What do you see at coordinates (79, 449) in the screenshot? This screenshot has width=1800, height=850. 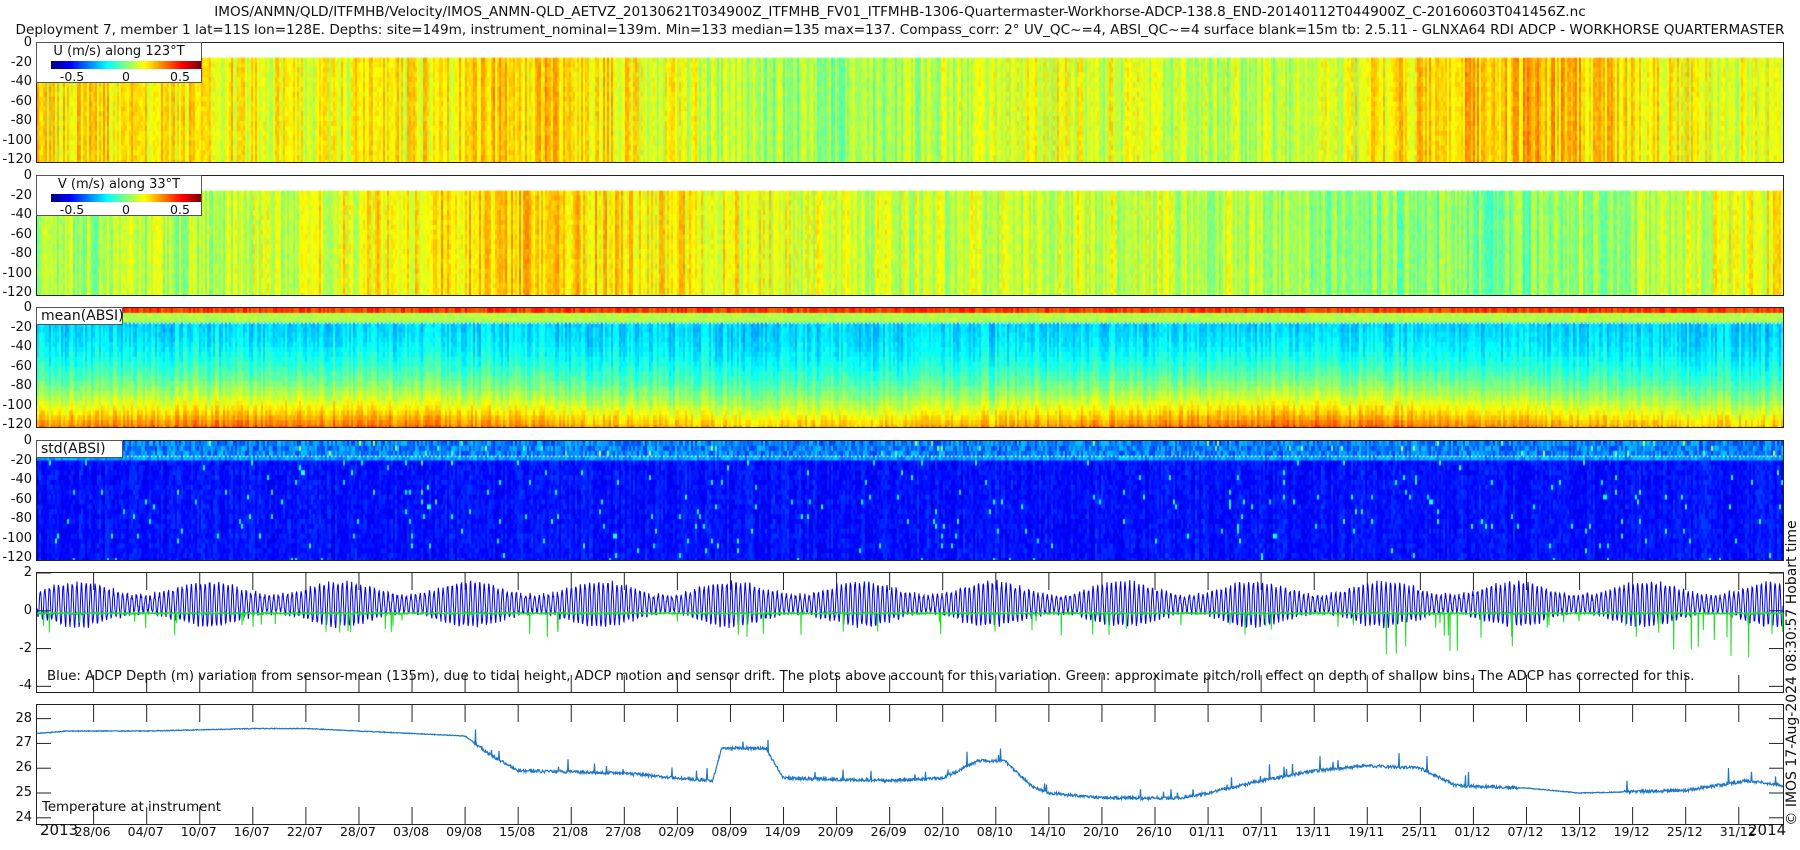 I see `std-absi-label: std(ABSI)` at bounding box center [79, 449].